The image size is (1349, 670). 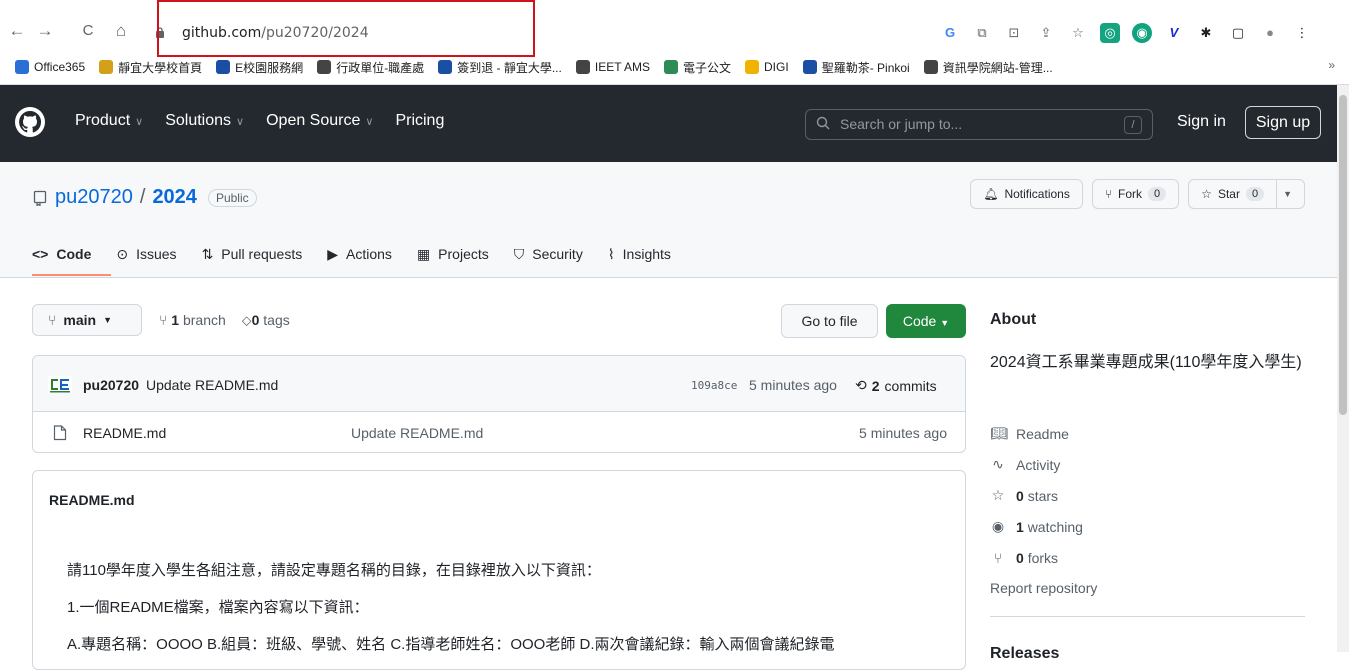 I want to click on tab-security: ⛉ Security, so click(x=548, y=254).